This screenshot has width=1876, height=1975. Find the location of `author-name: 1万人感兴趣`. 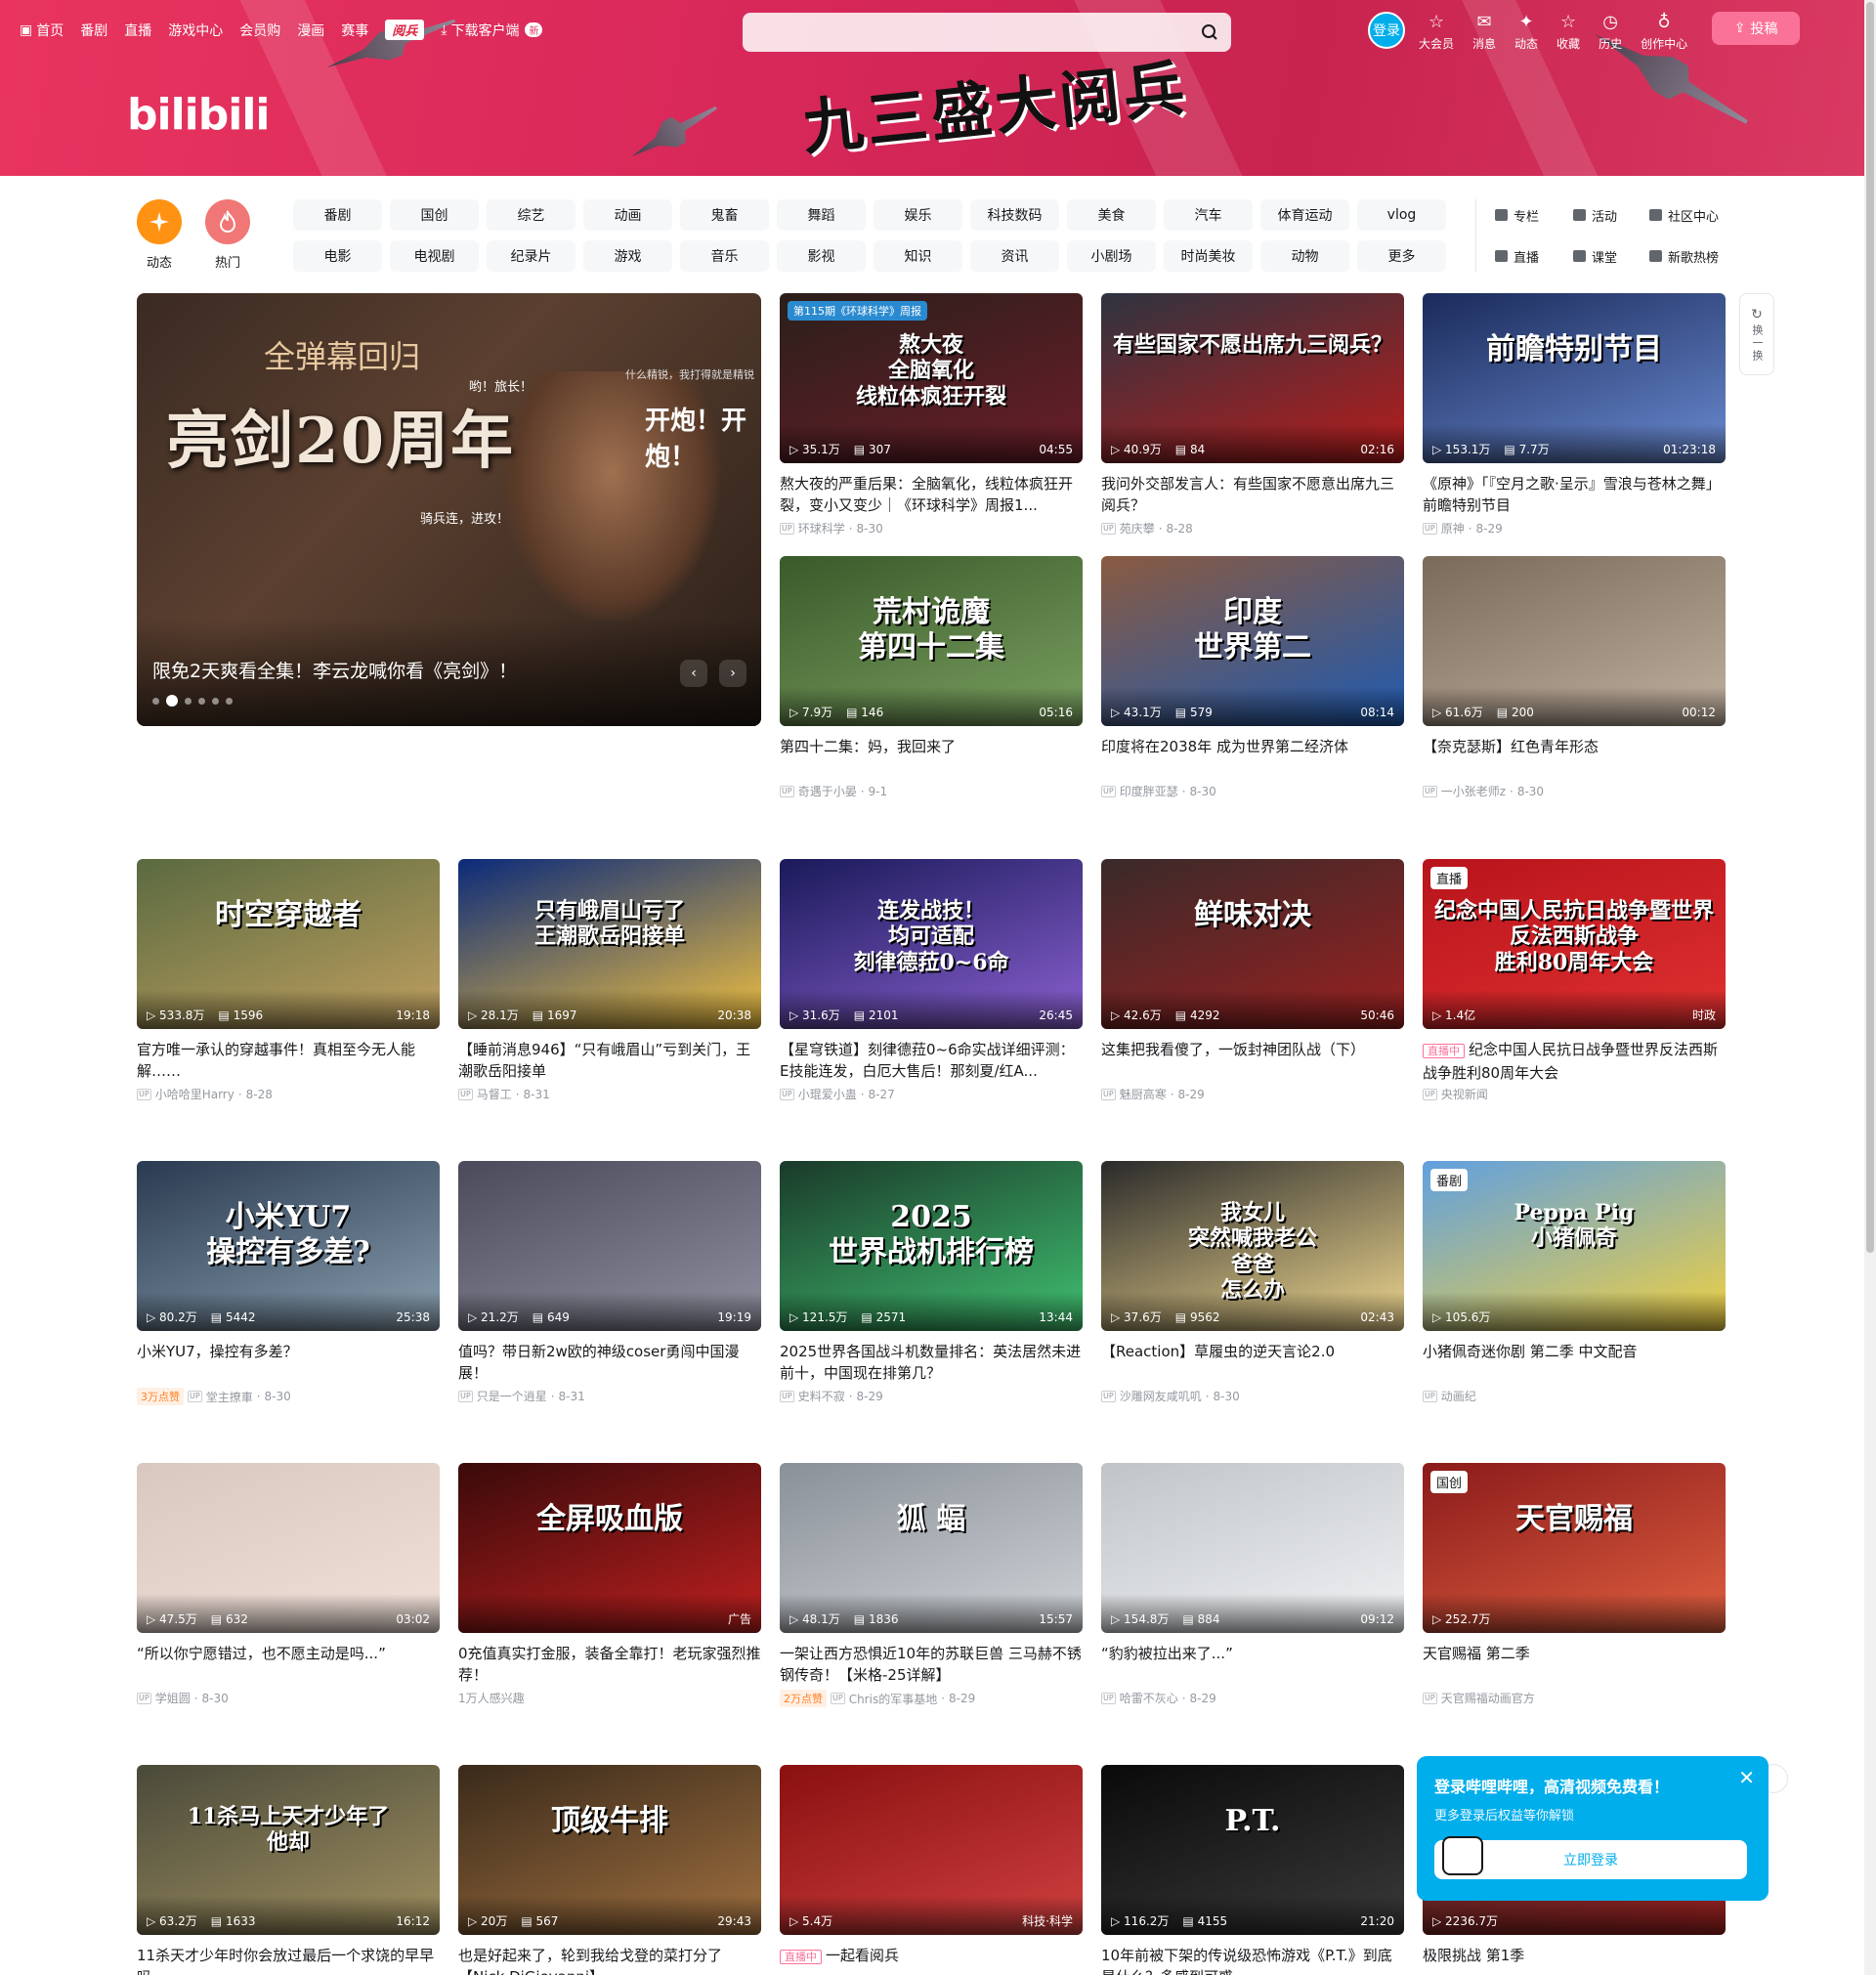

author-name: 1万人感兴趣 is located at coordinates (491, 1698).